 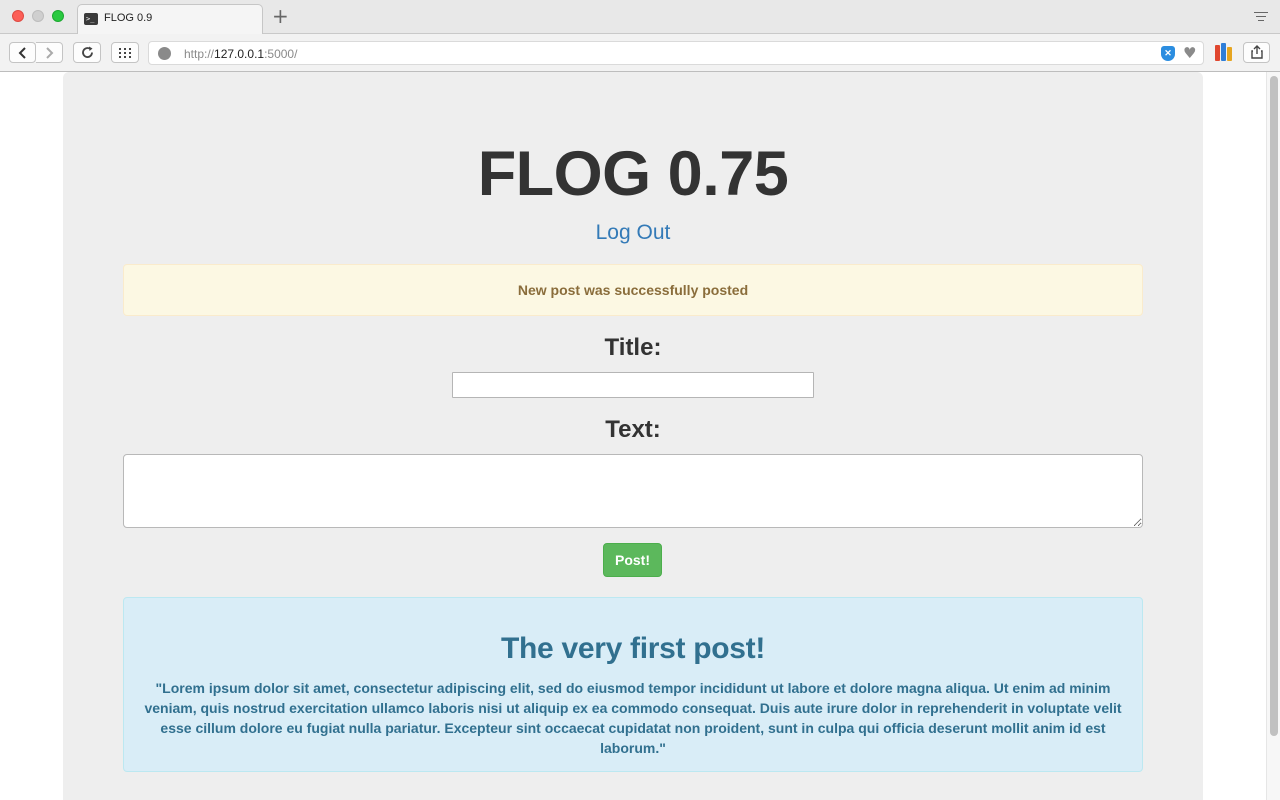 I want to click on url-scheme: http://, so click(x=199, y=54).